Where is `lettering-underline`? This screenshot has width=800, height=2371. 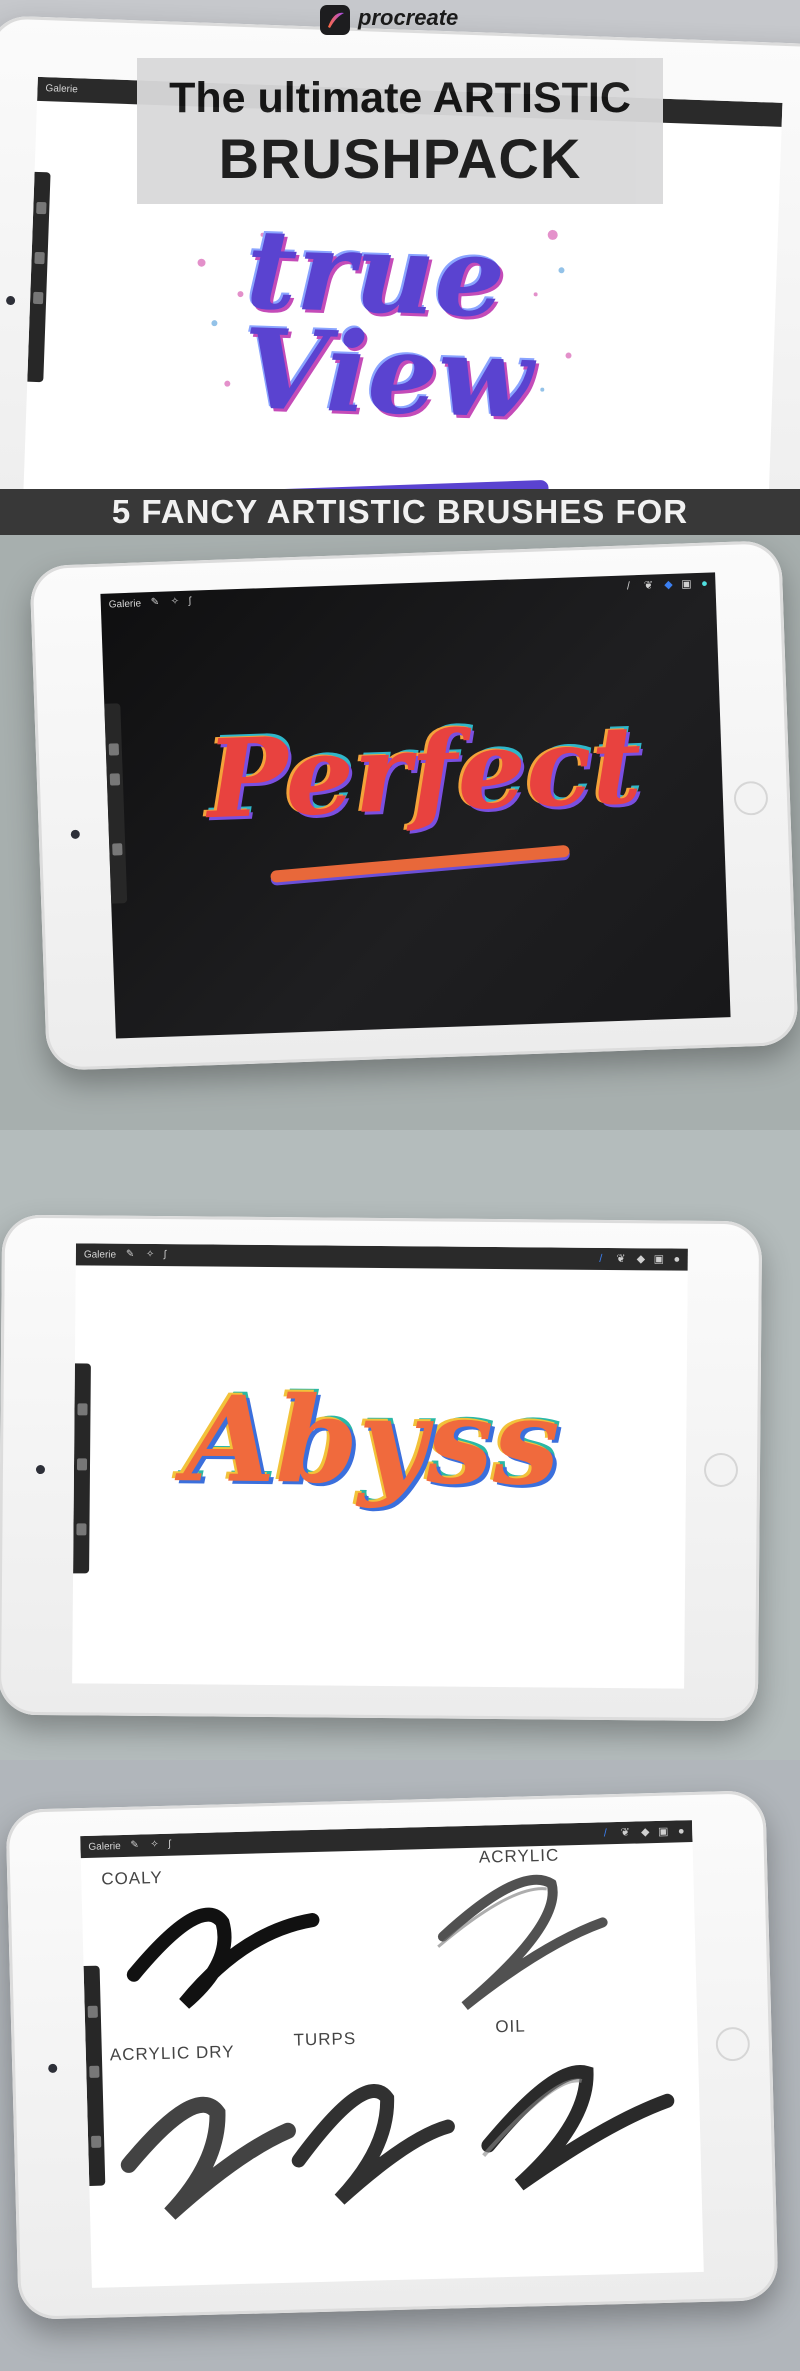 lettering-underline is located at coordinates (420, 863).